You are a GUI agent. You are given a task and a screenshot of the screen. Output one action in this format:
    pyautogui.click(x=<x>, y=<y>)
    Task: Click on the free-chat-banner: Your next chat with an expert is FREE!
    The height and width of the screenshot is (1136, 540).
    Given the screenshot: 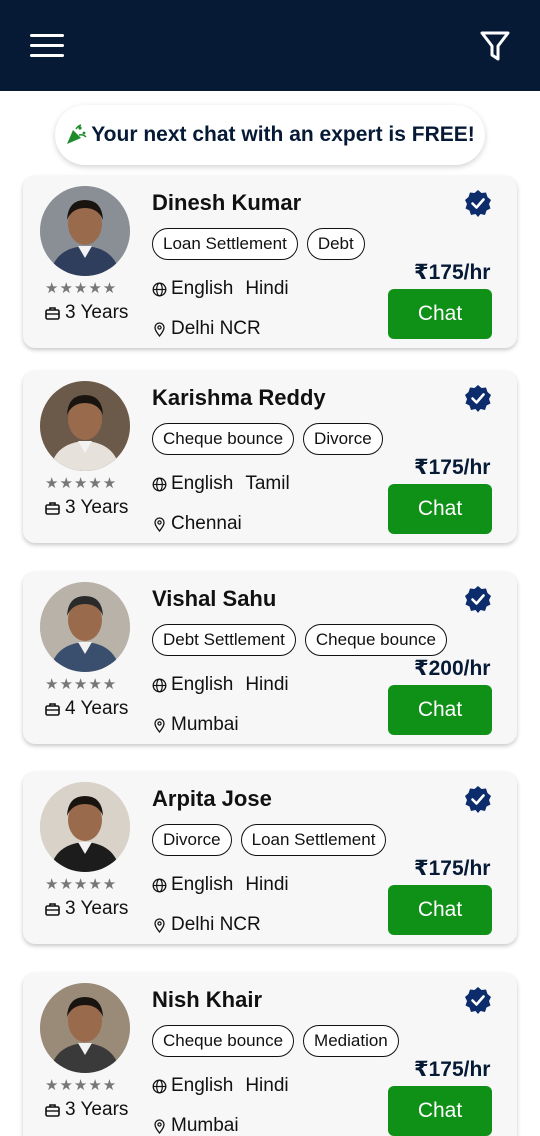 What is the action you would take?
    pyautogui.click(x=270, y=135)
    